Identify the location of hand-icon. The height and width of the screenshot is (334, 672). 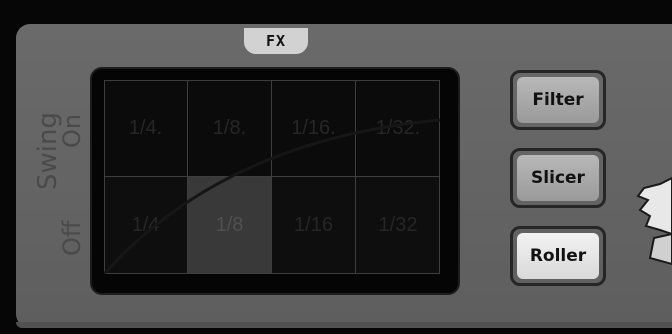
(654, 221).